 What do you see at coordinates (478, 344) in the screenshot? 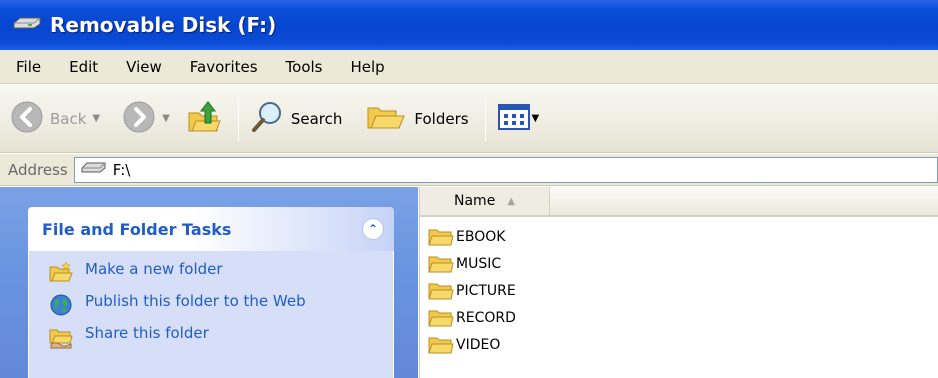
I see `file-name: VIDEO` at bounding box center [478, 344].